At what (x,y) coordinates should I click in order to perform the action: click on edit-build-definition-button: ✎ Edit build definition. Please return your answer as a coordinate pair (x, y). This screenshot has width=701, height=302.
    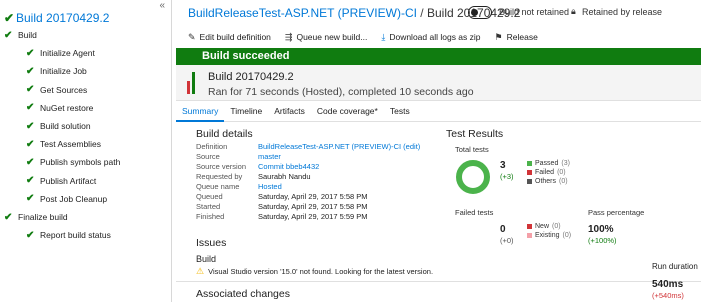
    Looking at the image, I should click on (229, 37).